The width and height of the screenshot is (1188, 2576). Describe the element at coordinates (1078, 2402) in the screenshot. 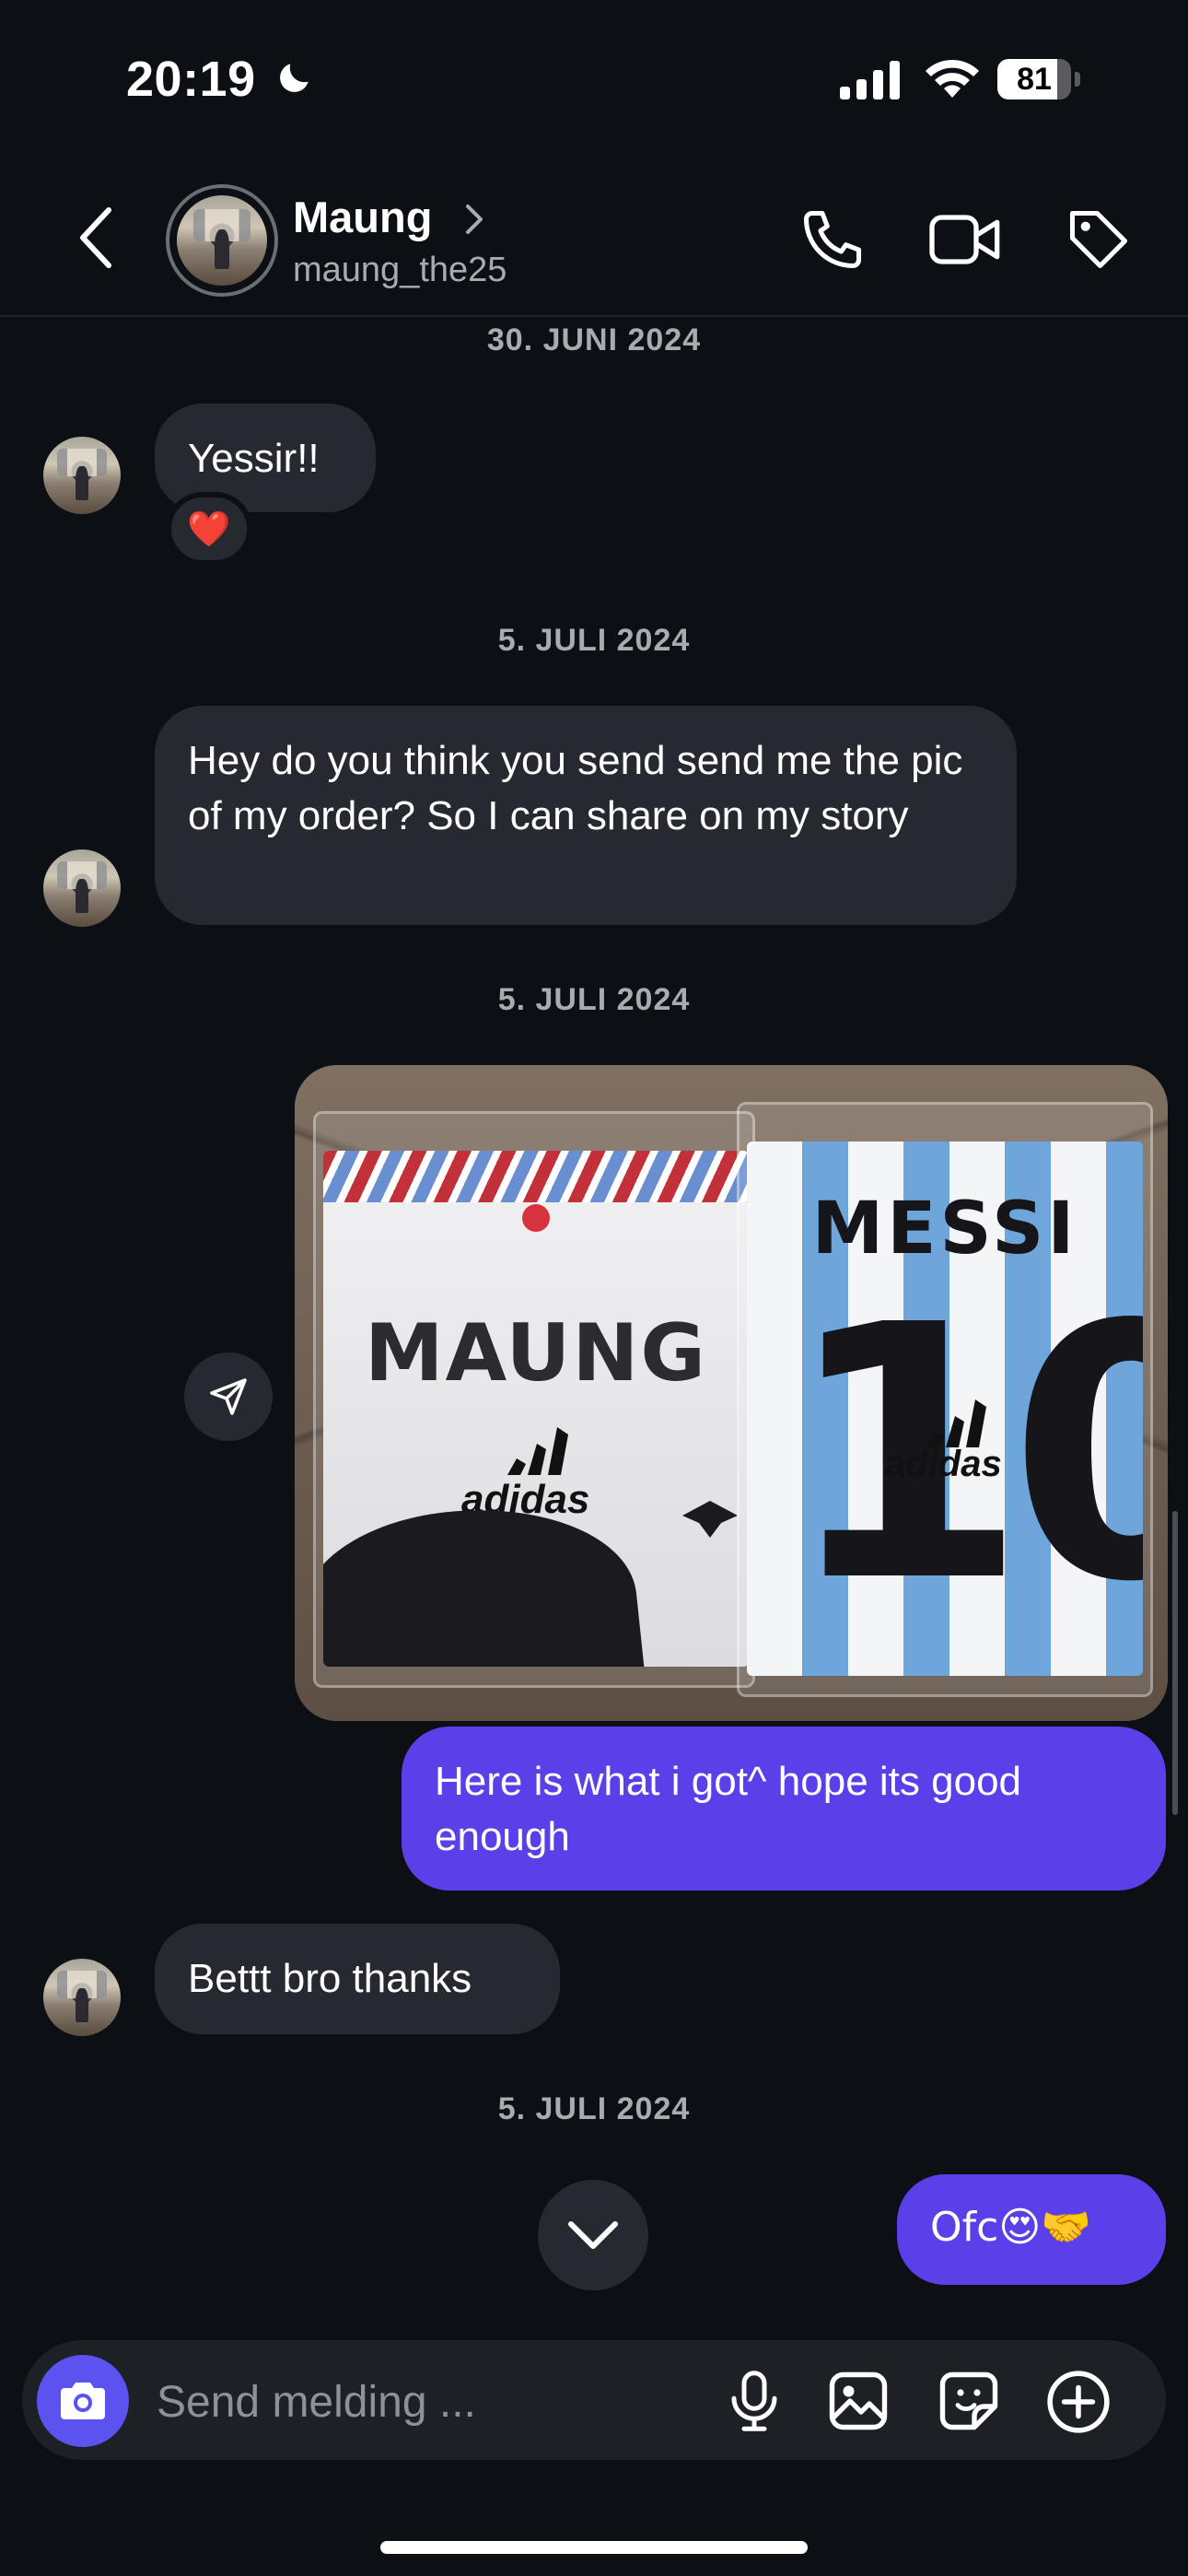

I see `plus-circle-icon` at that location.